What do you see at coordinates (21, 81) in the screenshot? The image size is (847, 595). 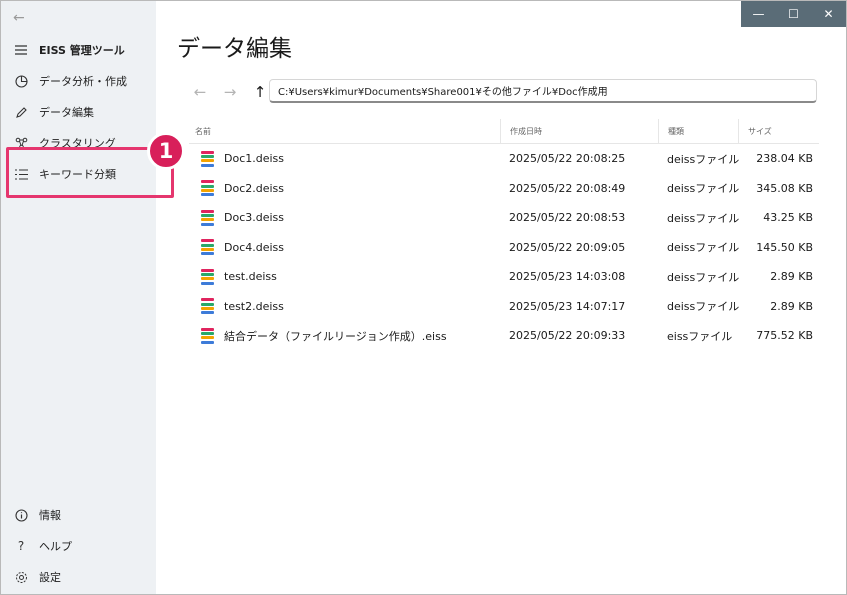 I see `chart-pie-icon` at bounding box center [21, 81].